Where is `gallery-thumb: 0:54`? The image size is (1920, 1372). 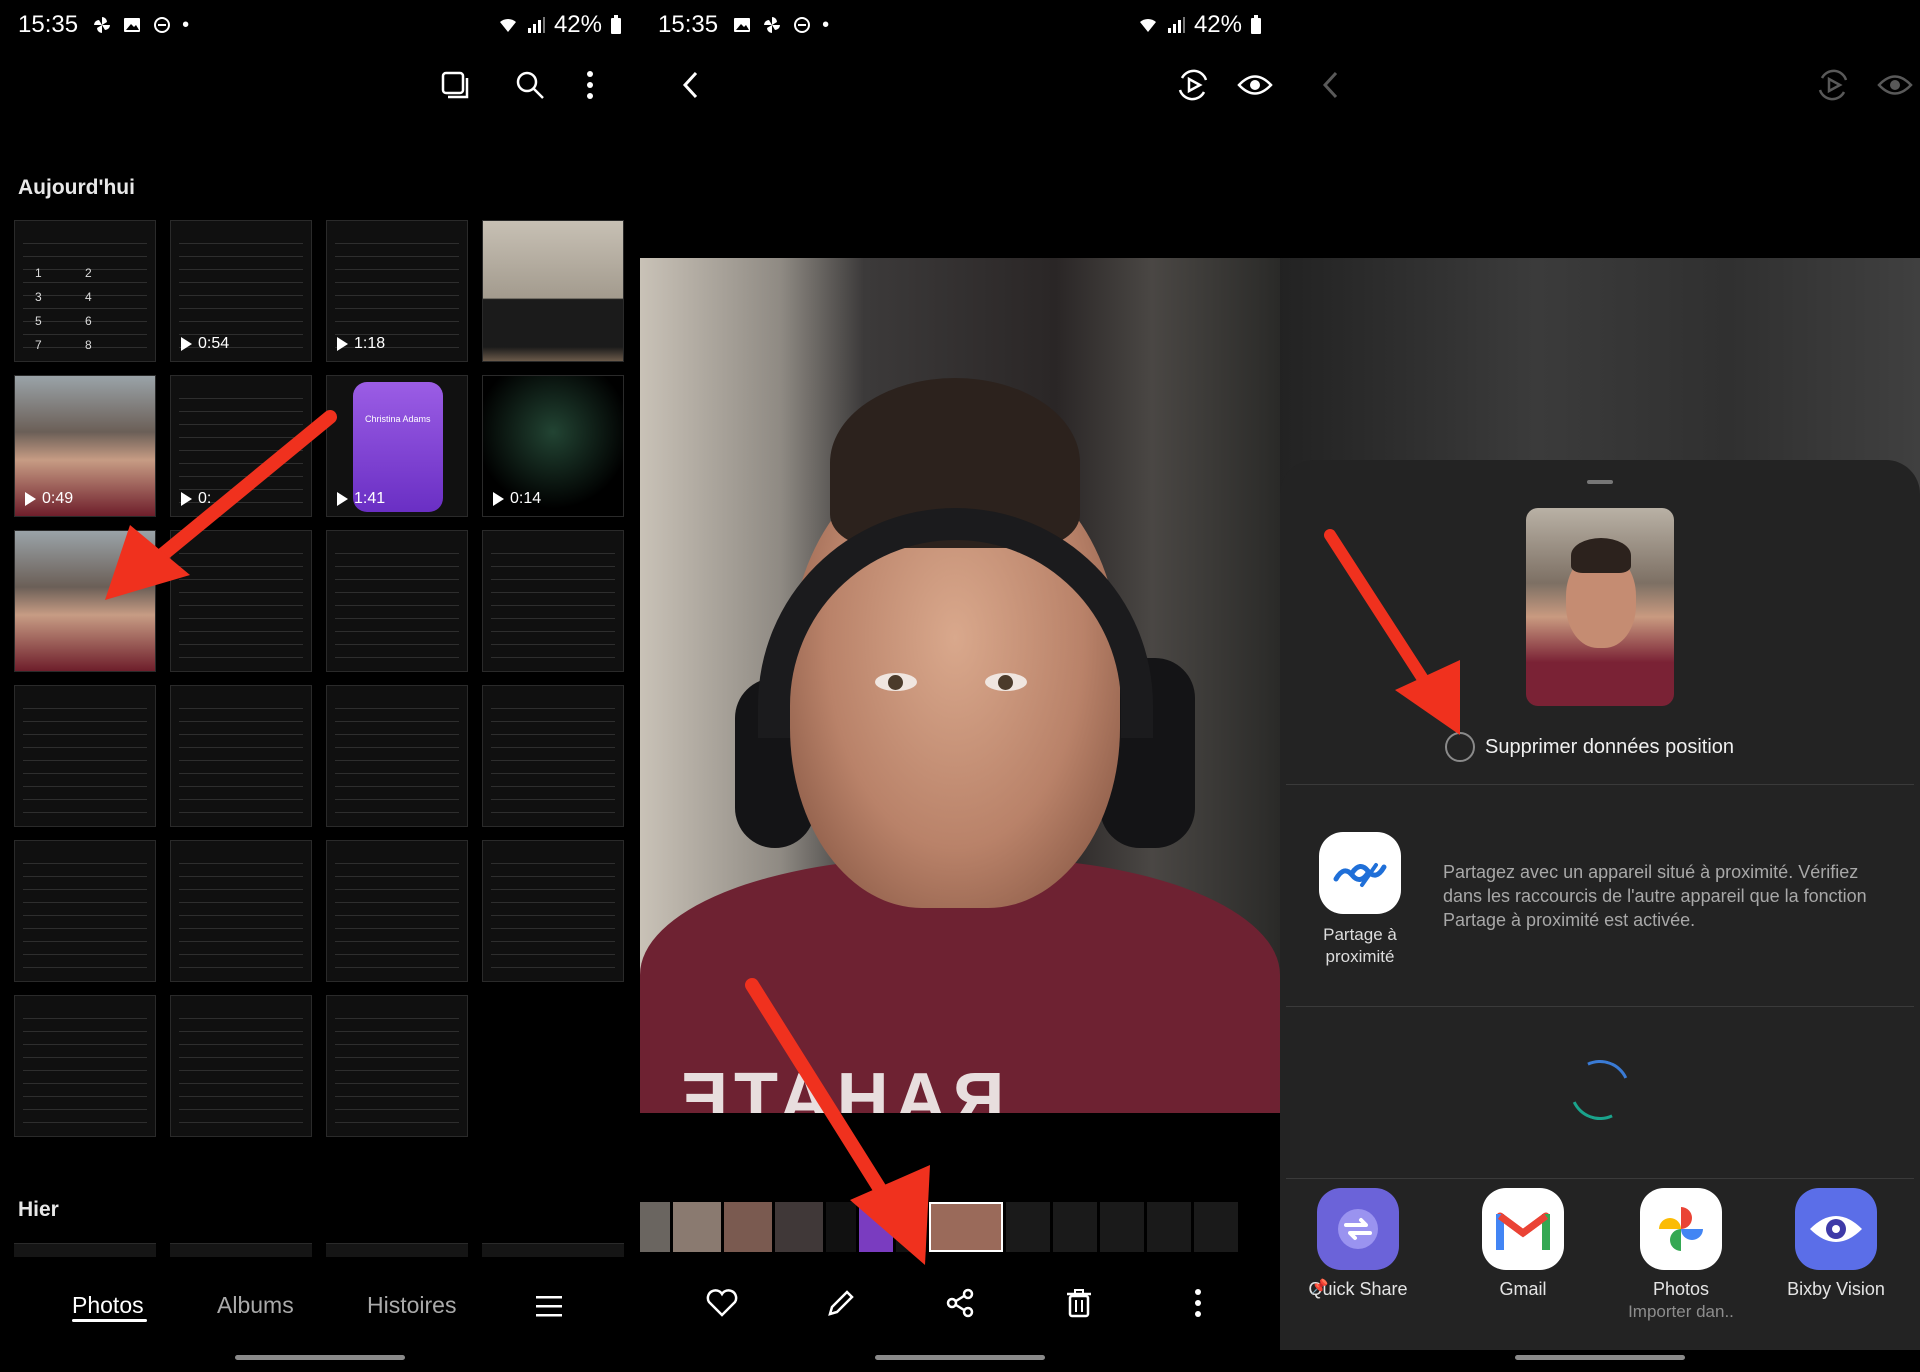 gallery-thumb: 0:54 is located at coordinates (241, 291).